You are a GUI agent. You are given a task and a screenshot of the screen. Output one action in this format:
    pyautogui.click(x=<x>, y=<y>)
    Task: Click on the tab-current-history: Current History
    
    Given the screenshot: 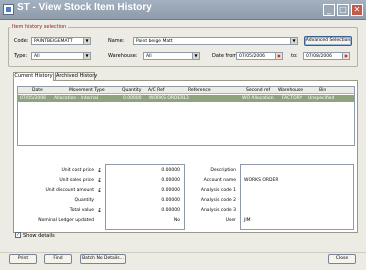 What is the action you would take?
    pyautogui.click(x=33, y=76)
    